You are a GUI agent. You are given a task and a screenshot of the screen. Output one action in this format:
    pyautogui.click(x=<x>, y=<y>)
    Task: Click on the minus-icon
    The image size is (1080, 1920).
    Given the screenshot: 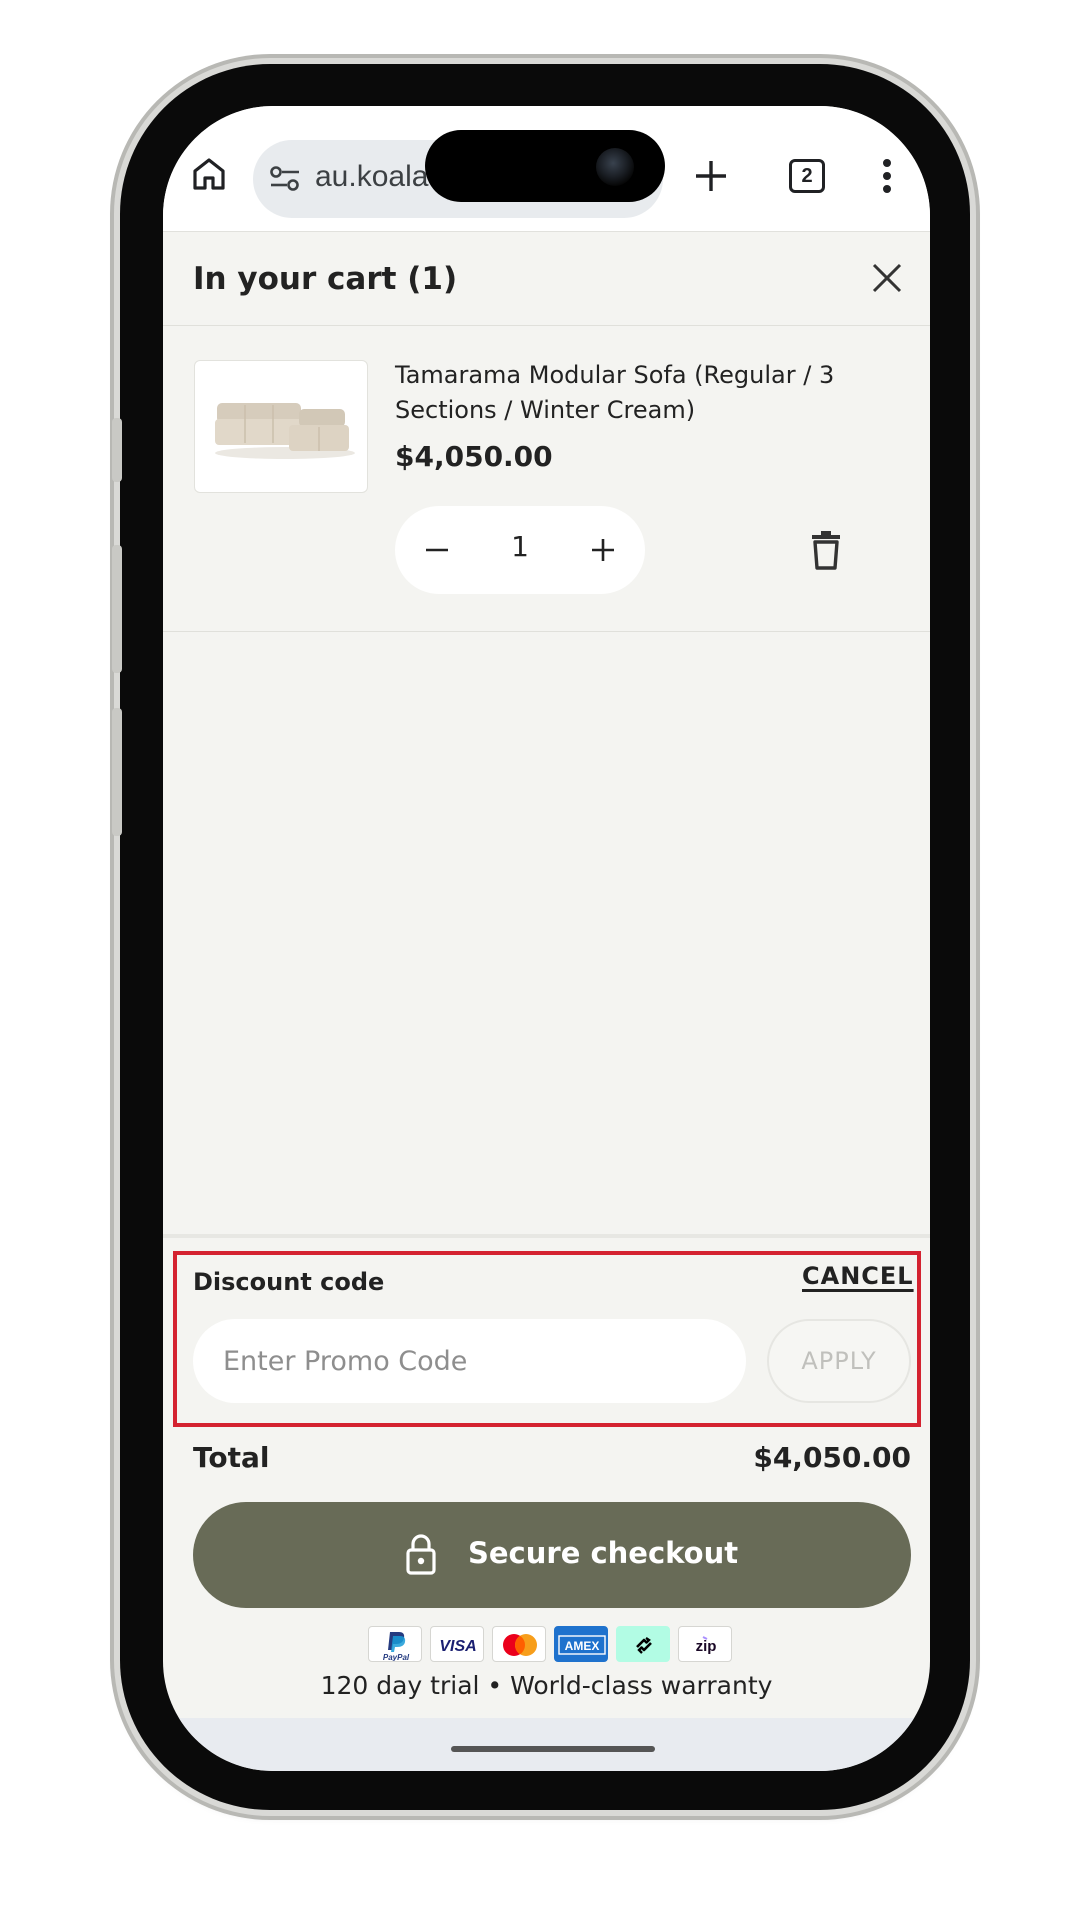 What is the action you would take?
    pyautogui.click(x=437, y=550)
    